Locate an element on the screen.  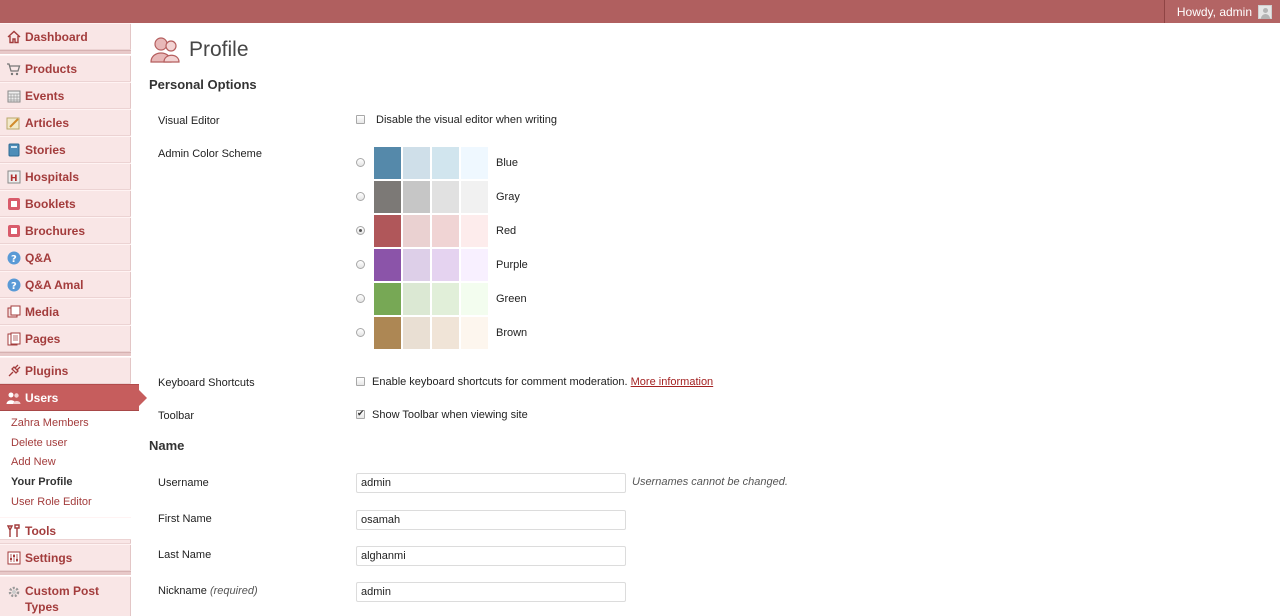
pencil-note-icon is located at coordinates (13, 122).